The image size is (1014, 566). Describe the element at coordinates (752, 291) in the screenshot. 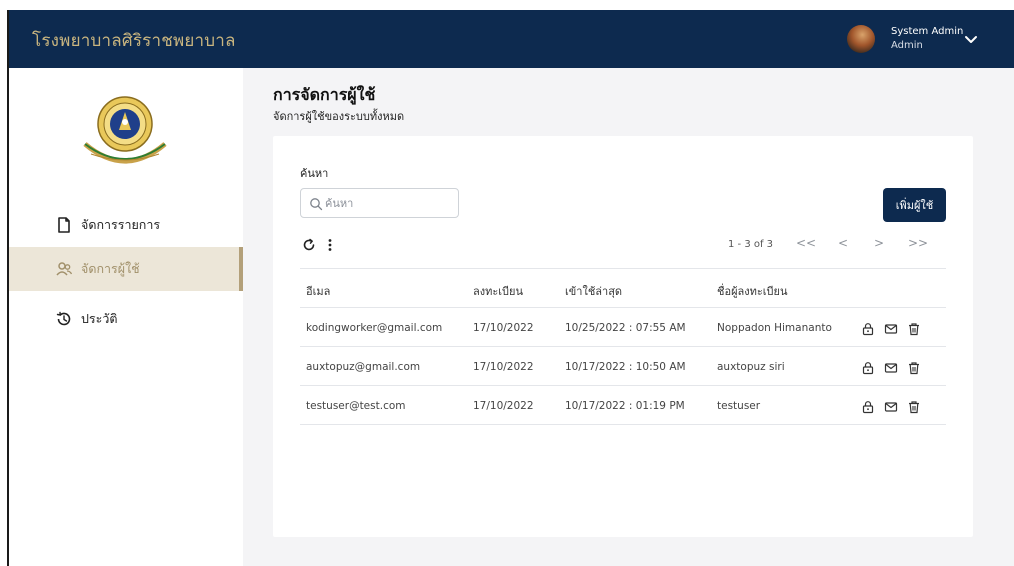

I see `column-header-registrant: ชื่อผู้ลงทะเบียน` at that location.